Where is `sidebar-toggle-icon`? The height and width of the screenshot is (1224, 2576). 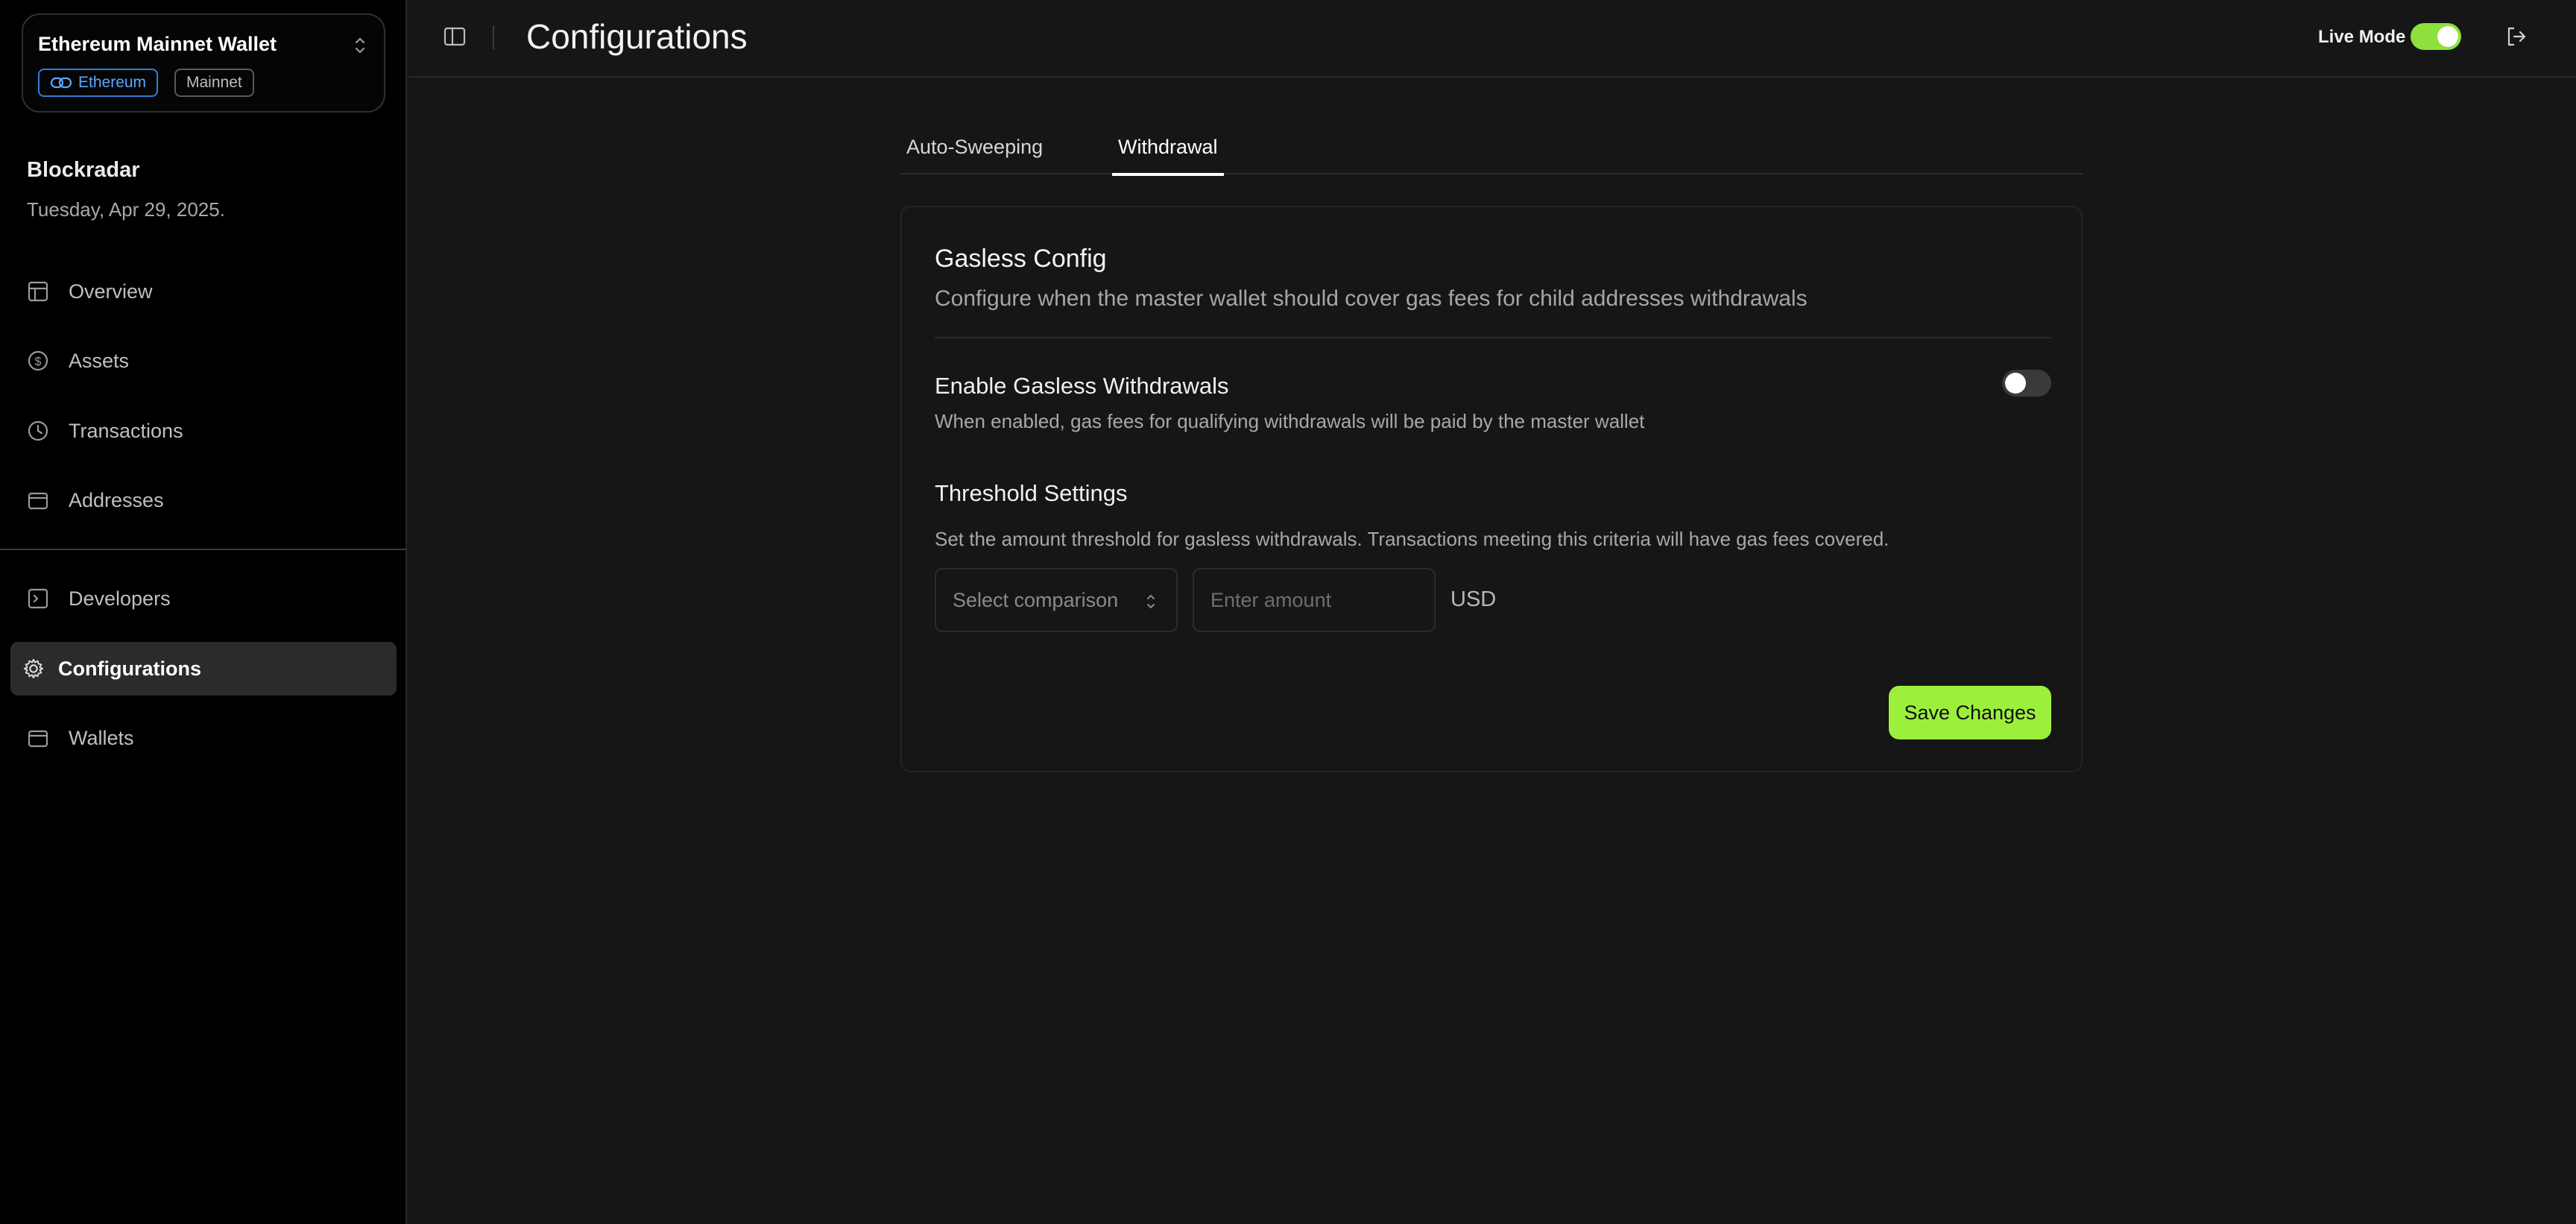
sidebar-toggle-icon is located at coordinates (455, 36).